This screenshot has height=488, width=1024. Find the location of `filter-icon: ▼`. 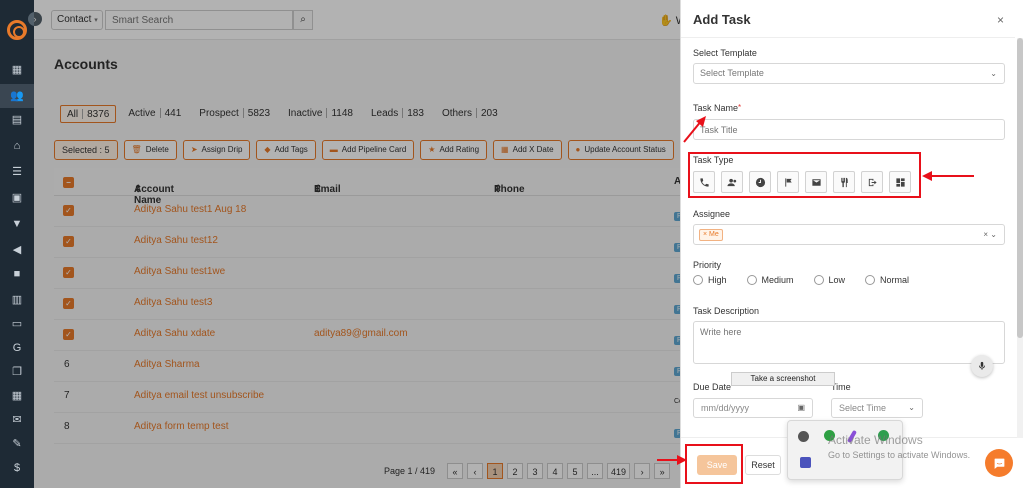

filter-icon: ▼ is located at coordinates (17, 224).